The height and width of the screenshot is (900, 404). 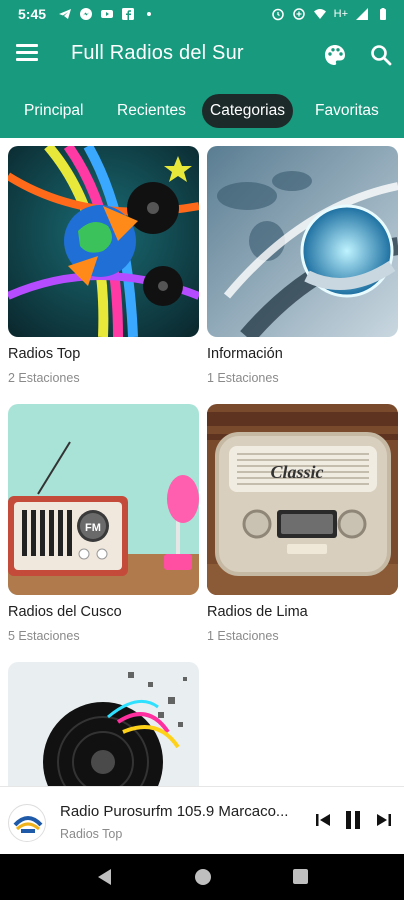 What do you see at coordinates (93, 528) in the screenshot?
I see `fm-badge-text: FM` at bounding box center [93, 528].